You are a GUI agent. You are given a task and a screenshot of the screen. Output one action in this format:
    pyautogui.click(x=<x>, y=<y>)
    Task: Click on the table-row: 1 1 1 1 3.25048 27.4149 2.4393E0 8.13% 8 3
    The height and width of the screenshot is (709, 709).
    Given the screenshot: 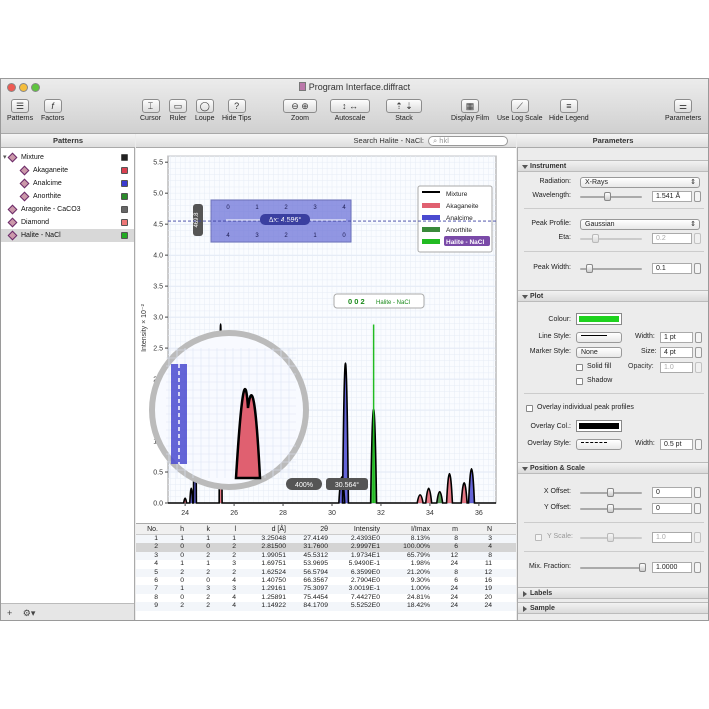 What is the action you would take?
    pyautogui.click(x=326, y=539)
    